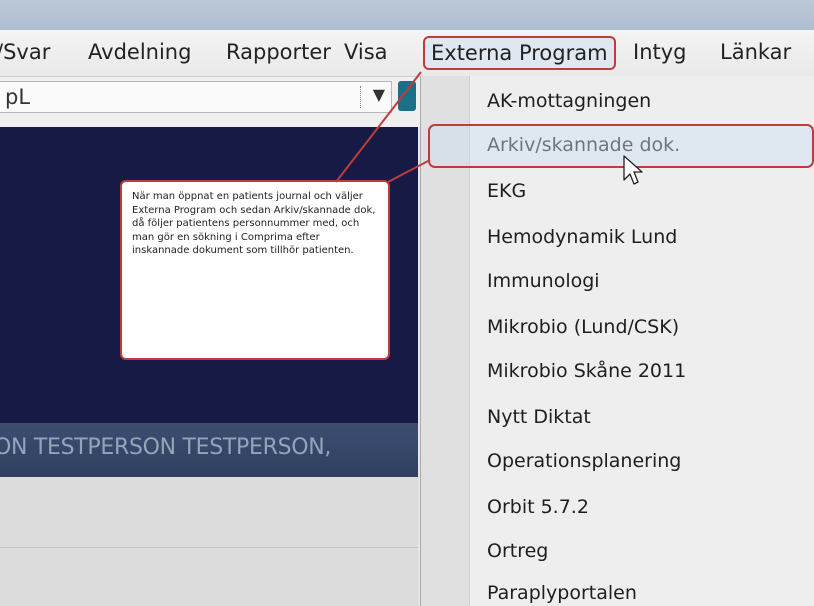 The image size is (814, 606). I want to click on arrow-to-item, so click(409, 171).